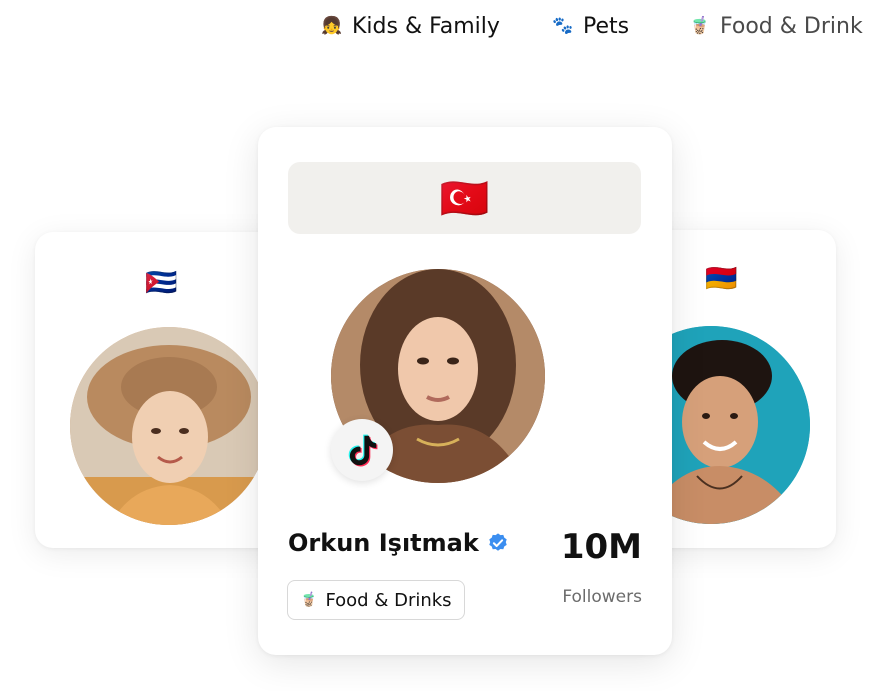  I want to click on creator-name: Orkun Işıtmak, so click(383, 543).